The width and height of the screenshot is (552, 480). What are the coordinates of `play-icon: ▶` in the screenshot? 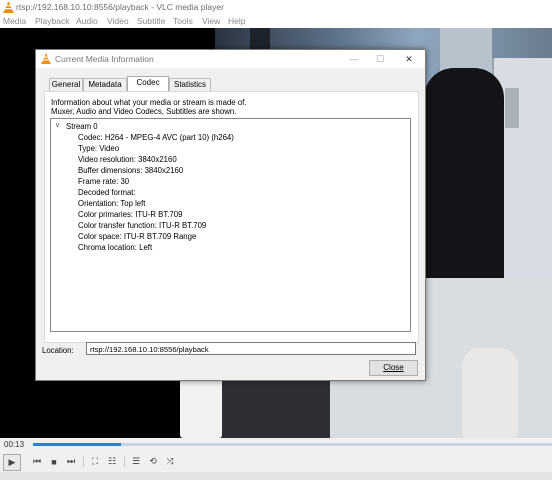 It's located at (12, 462).